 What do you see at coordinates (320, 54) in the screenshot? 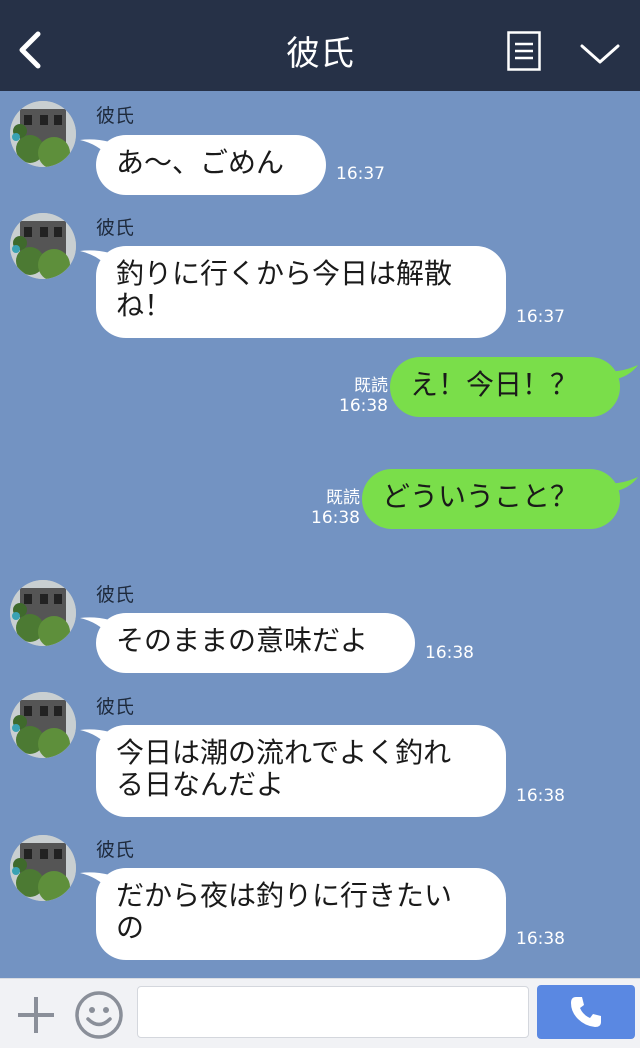
I see `chat-title: 彼氏` at bounding box center [320, 54].